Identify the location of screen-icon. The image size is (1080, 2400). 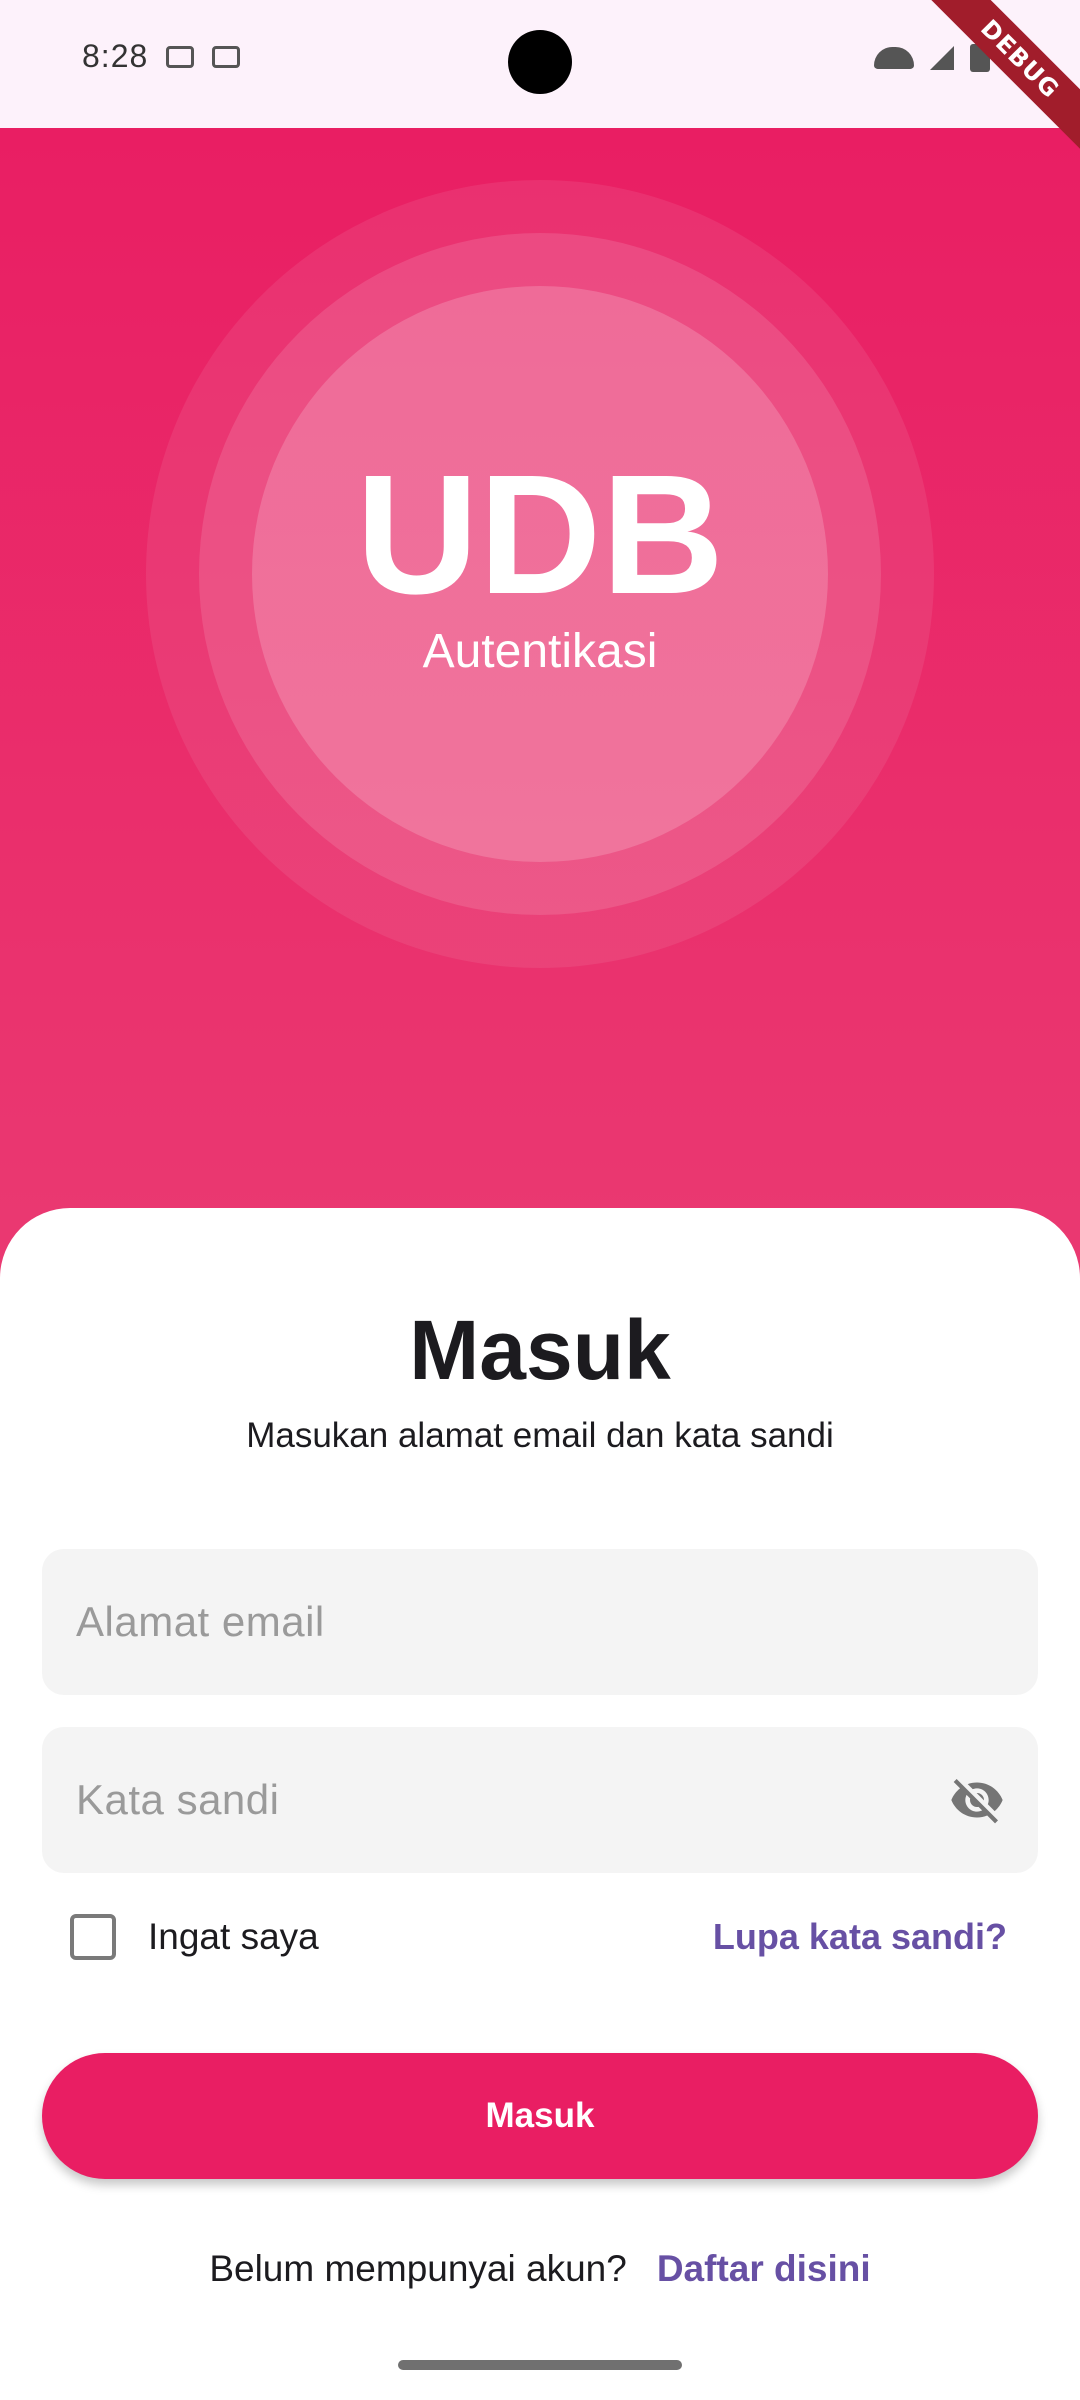
(226, 57).